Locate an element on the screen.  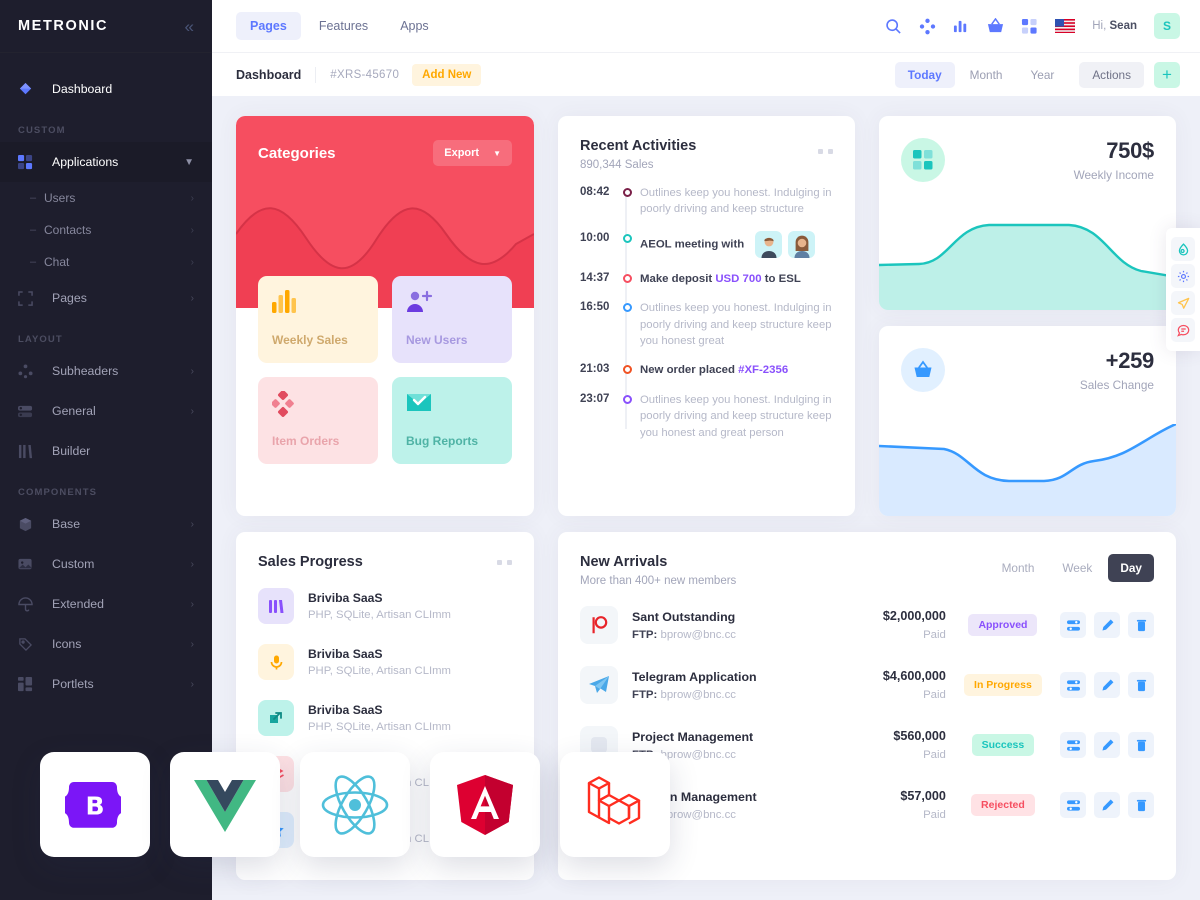
status-badge: In Progress is located at coordinates (1003, 685).